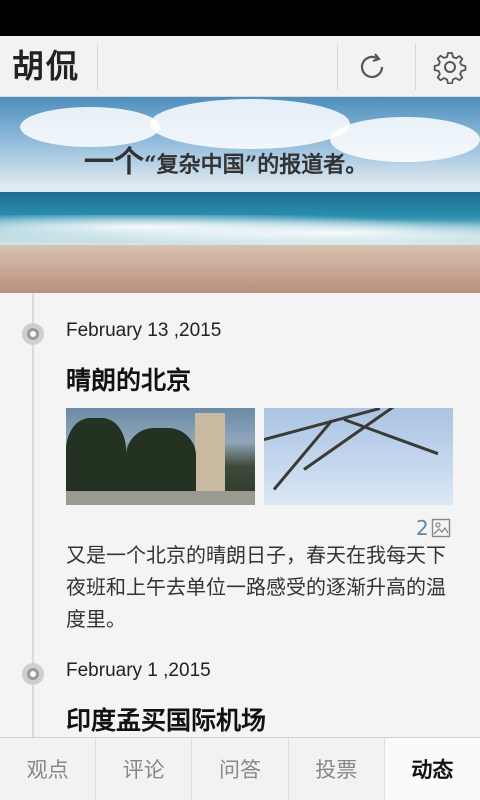 The image size is (480, 800). Describe the element at coordinates (160, 498) in the screenshot. I see `photo-ground` at that location.